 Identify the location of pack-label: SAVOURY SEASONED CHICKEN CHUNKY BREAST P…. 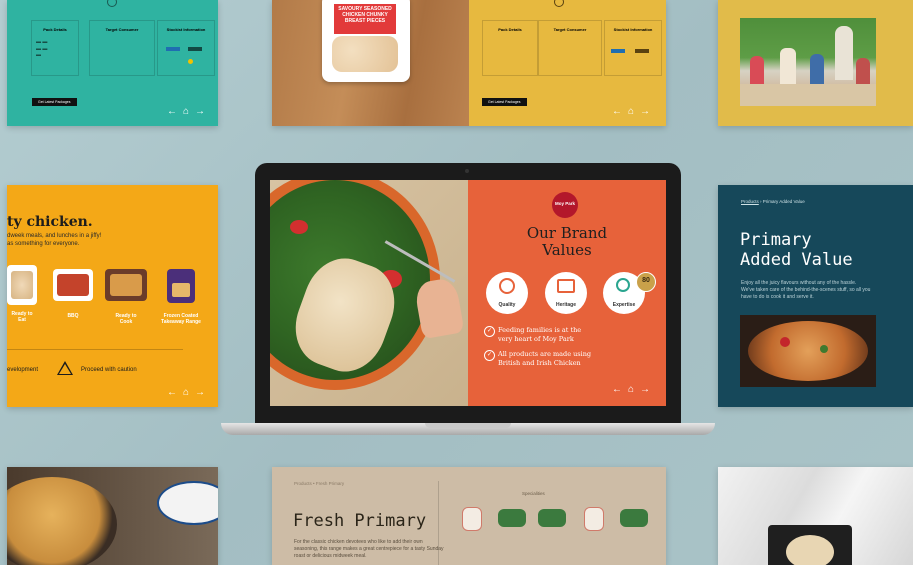
(365, 19).